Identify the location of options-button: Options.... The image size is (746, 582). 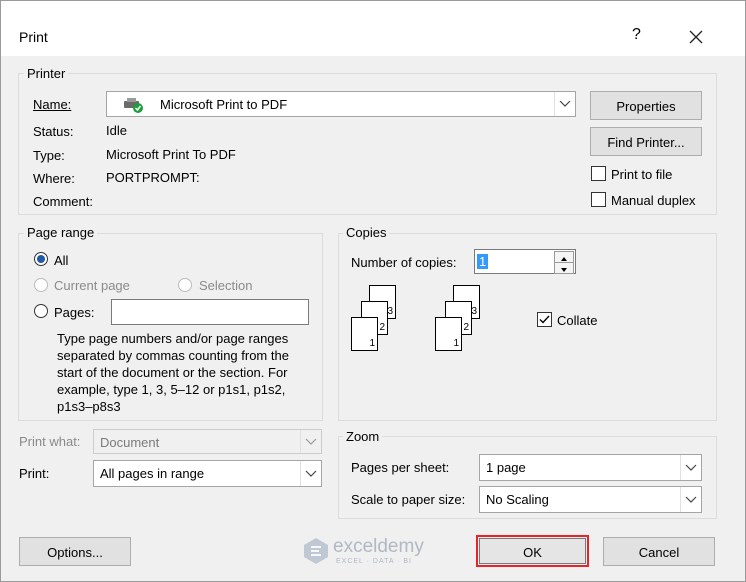
(75, 551).